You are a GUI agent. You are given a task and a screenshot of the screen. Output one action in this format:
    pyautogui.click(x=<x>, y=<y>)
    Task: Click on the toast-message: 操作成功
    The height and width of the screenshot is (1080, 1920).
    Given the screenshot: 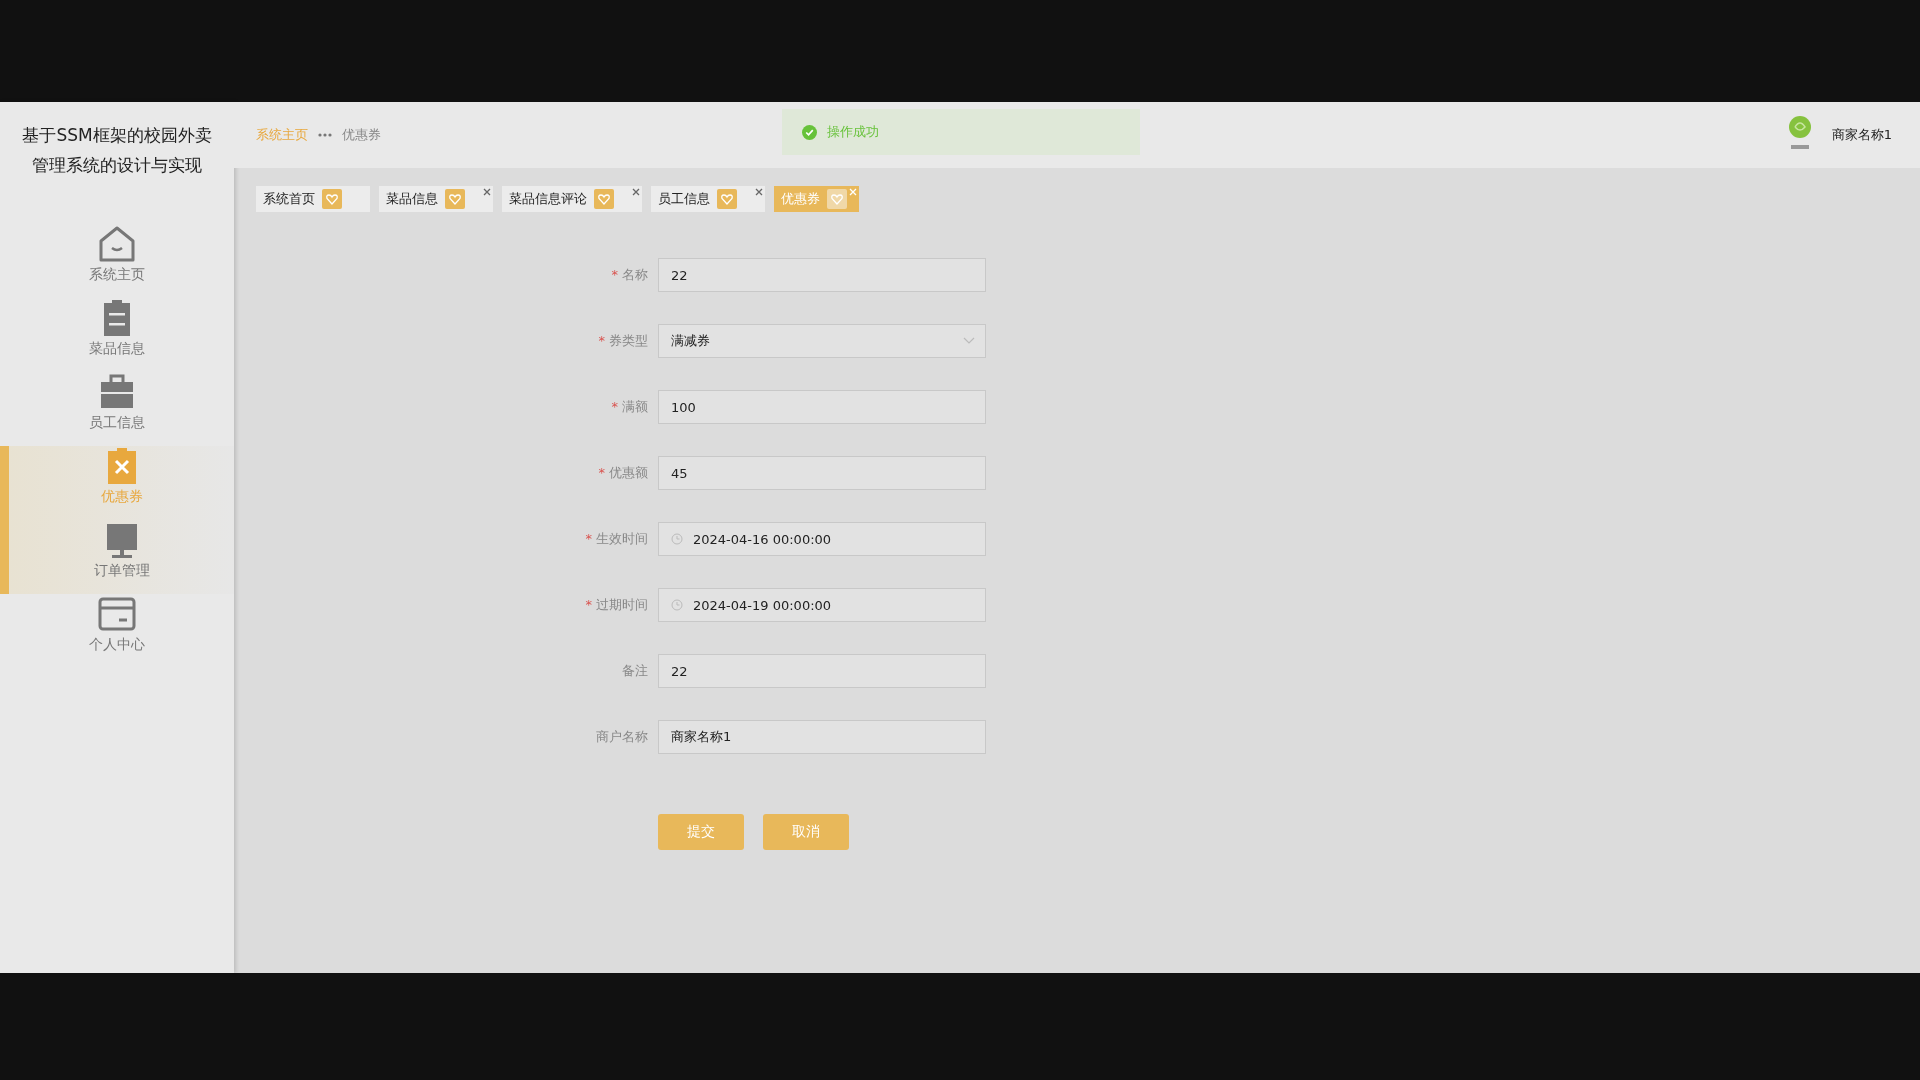 What is the action you would take?
    pyautogui.click(x=853, y=132)
    